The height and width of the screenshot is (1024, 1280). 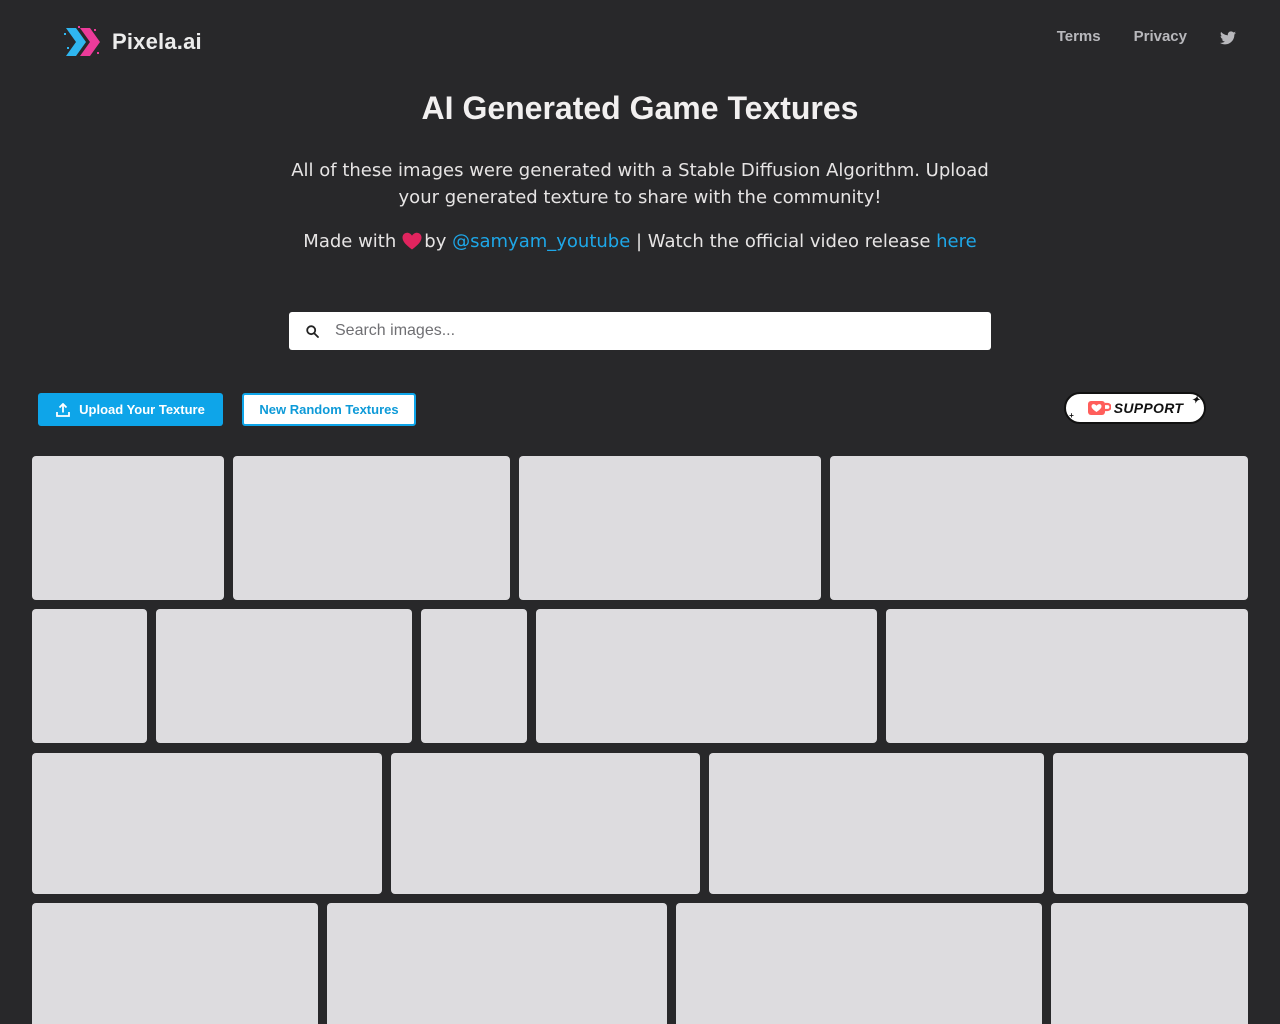 I want to click on kofi-cup-icon, so click(x=1099, y=408).